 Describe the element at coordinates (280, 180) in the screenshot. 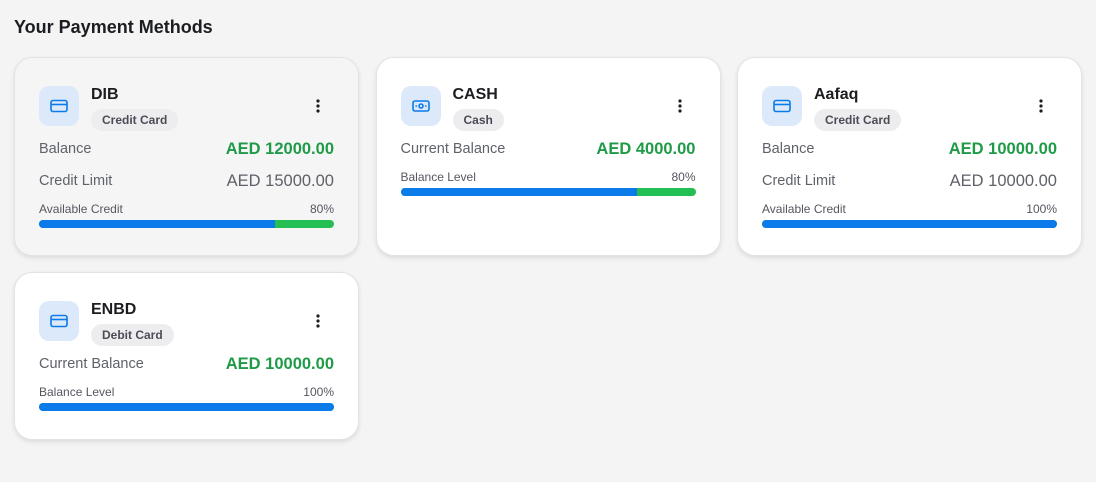

I see `credit-limit-value: AED 15000.00` at that location.